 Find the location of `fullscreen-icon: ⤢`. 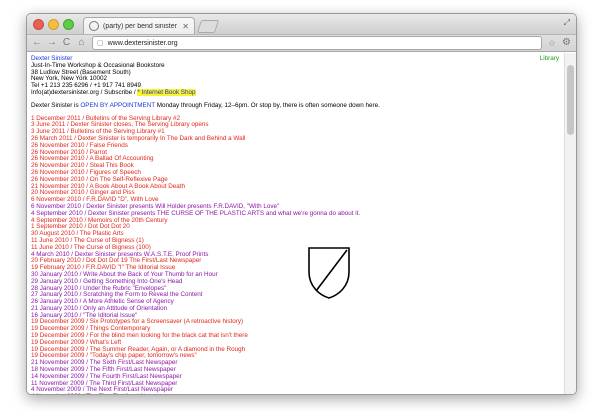

fullscreen-icon: ⤢ is located at coordinates (567, 23).